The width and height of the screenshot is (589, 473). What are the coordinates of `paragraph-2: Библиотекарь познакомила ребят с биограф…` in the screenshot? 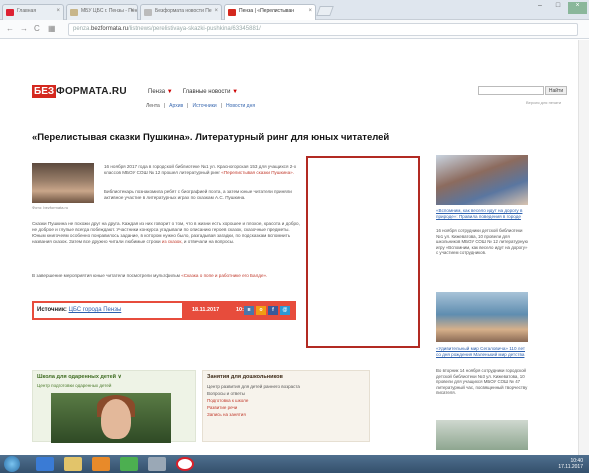 It's located at (198, 194).